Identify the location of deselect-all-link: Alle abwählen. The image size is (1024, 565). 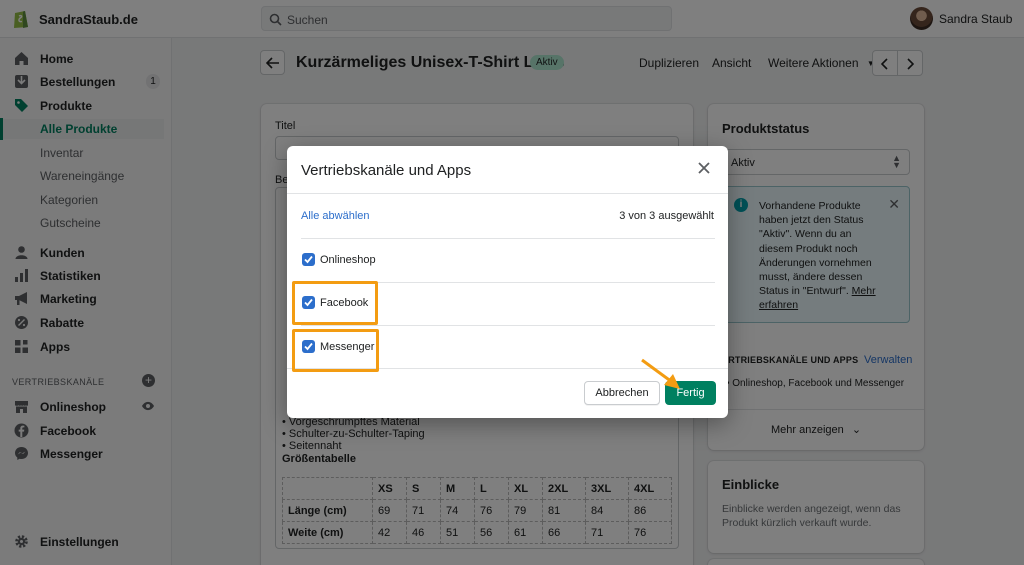
(335, 216).